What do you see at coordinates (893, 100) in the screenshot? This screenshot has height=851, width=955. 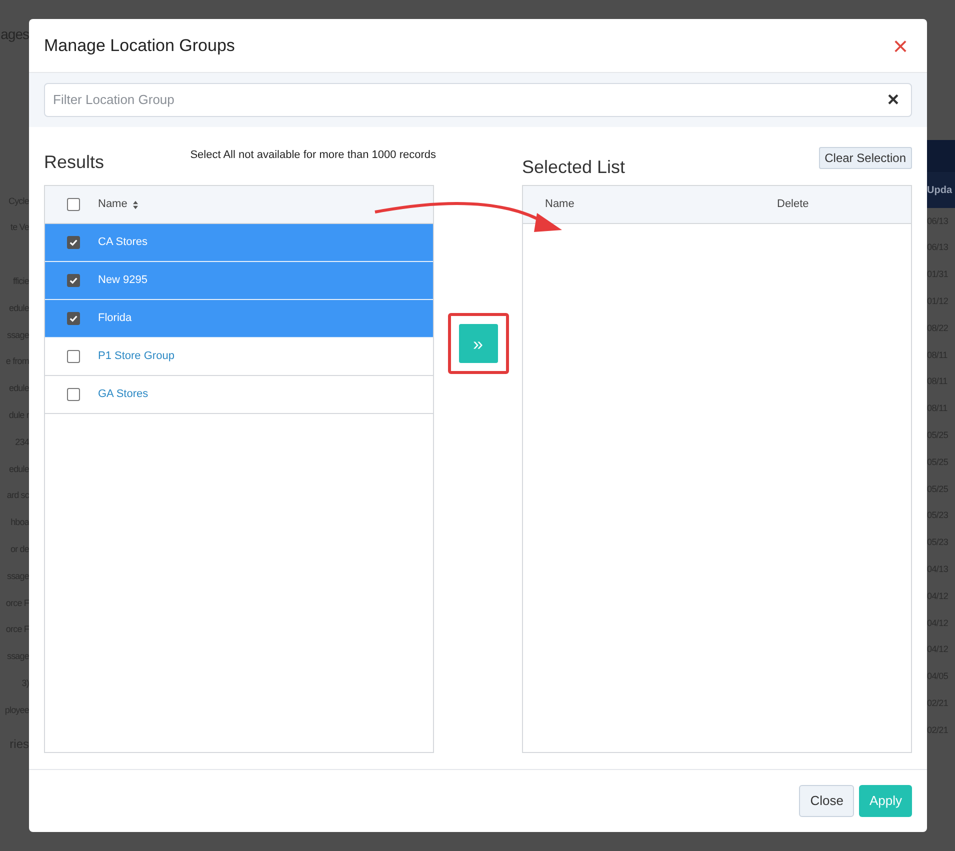 I see `clear-button: ×` at bounding box center [893, 100].